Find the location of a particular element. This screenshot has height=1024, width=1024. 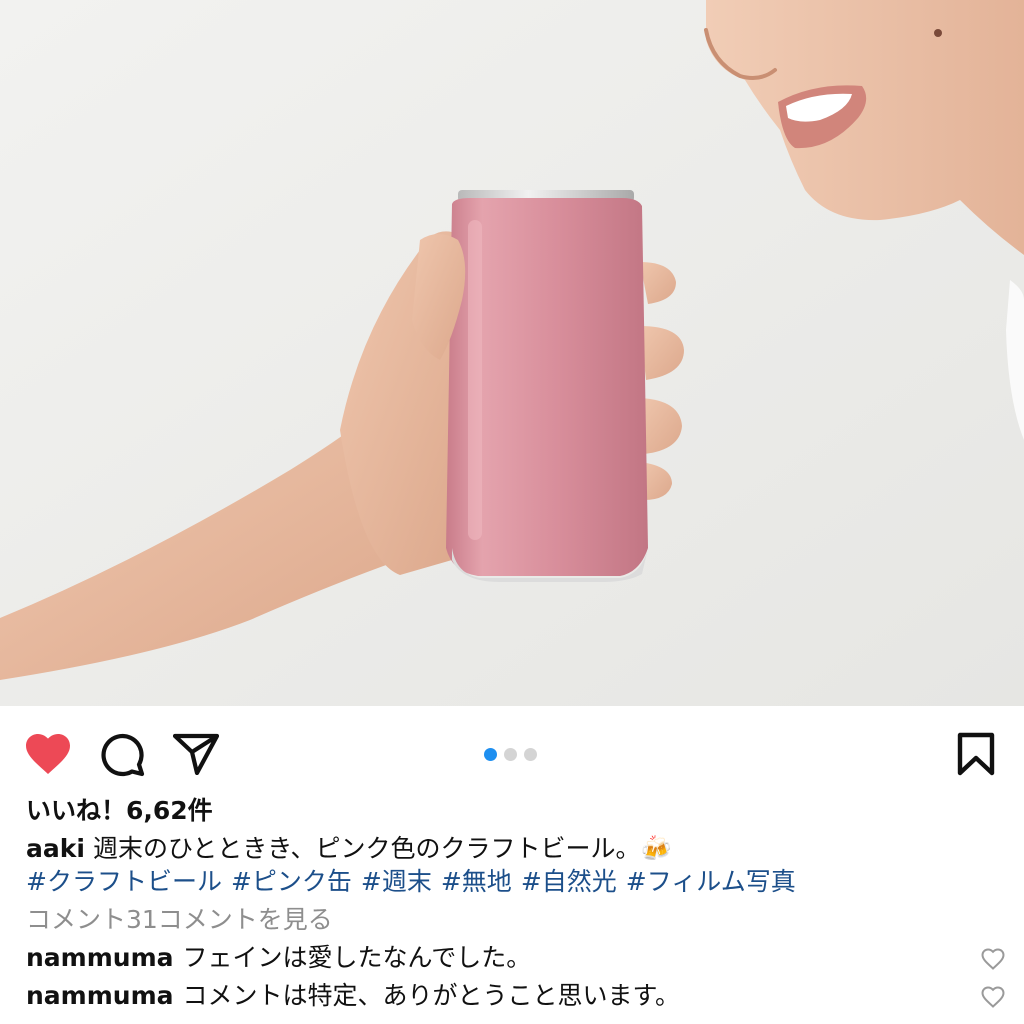

hashtag-link: #フィルム写真 is located at coordinates (711, 881).